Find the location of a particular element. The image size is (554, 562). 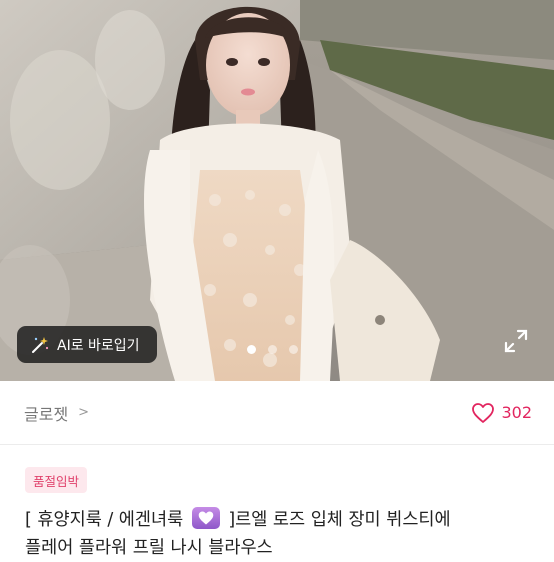

product-title-suffix: ]르엘 로즈 입체 장미 뷔스티에 is located at coordinates (336, 520).